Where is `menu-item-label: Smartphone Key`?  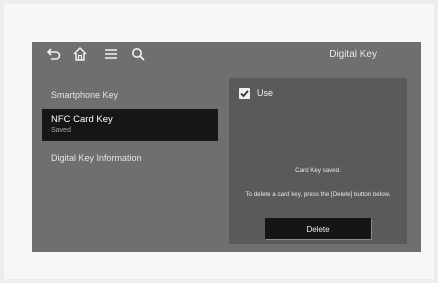
menu-item-label: Smartphone Key is located at coordinates (85, 95).